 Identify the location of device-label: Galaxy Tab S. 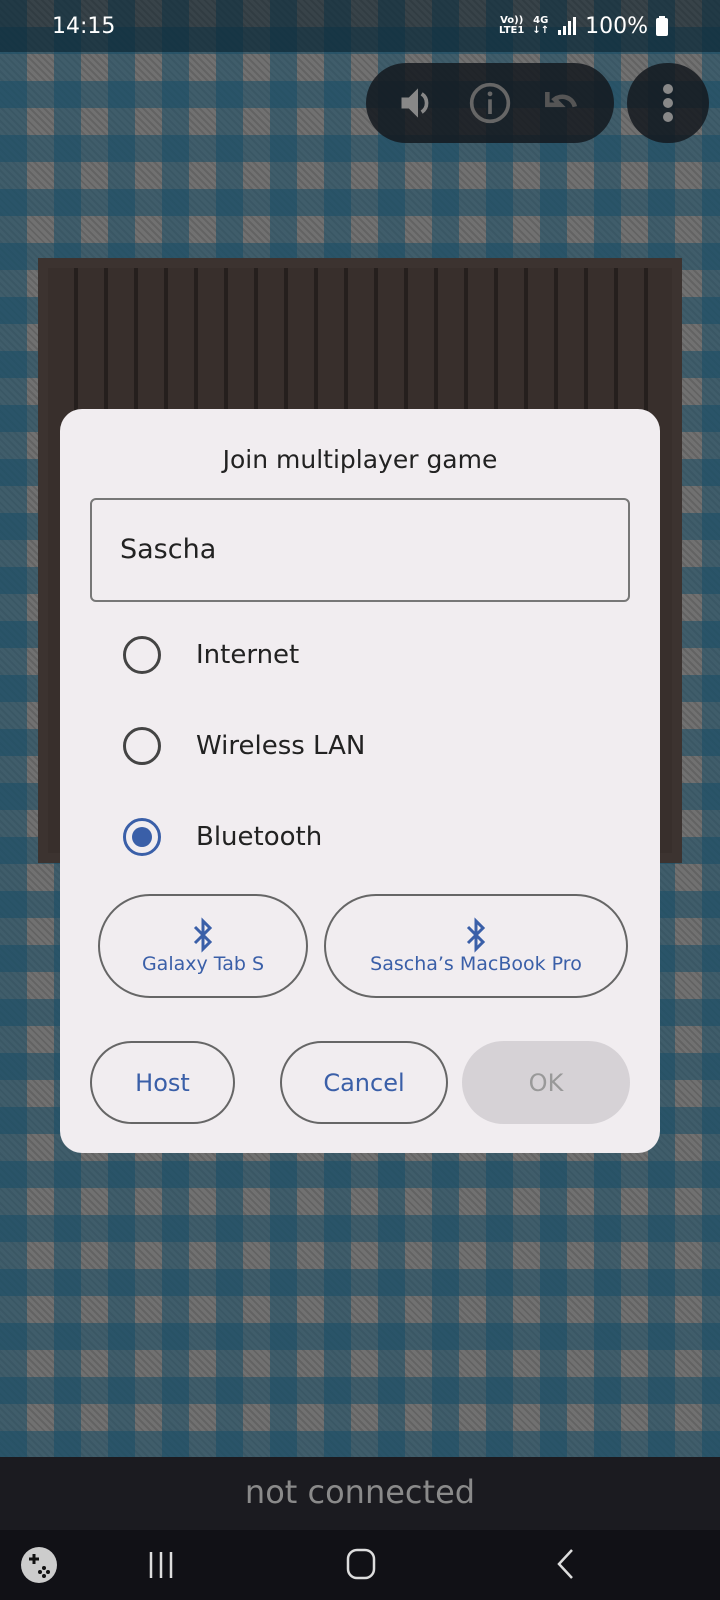
(203, 964).